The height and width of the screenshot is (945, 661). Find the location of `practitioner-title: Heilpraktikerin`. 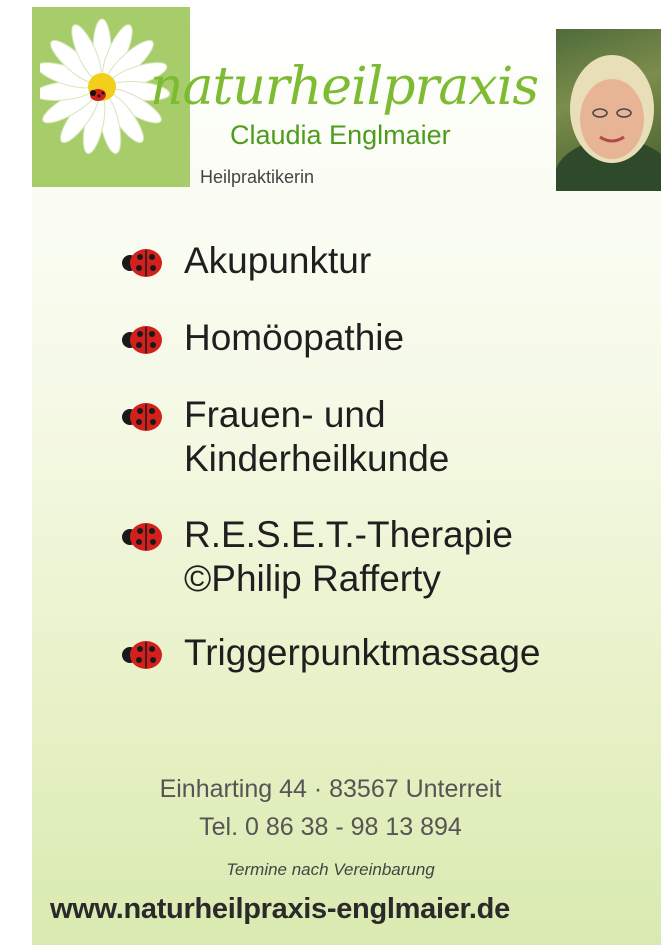

practitioner-title: Heilpraktikerin is located at coordinates (257, 177).